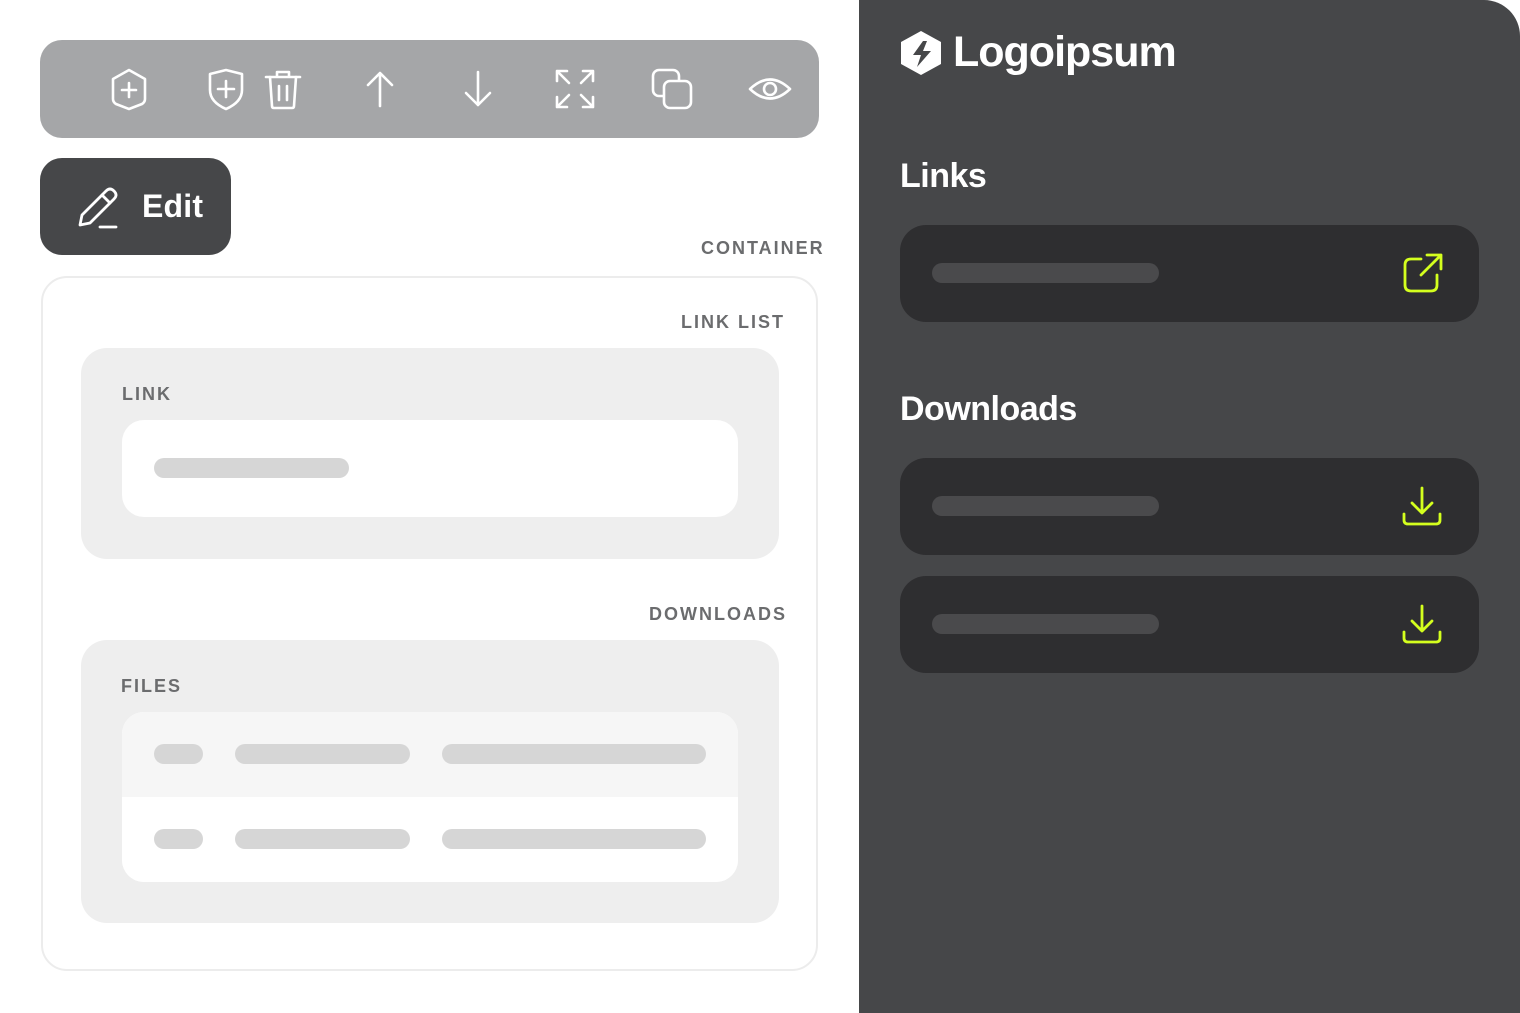  What do you see at coordinates (98, 207) in the screenshot?
I see `pencil-icon` at bounding box center [98, 207].